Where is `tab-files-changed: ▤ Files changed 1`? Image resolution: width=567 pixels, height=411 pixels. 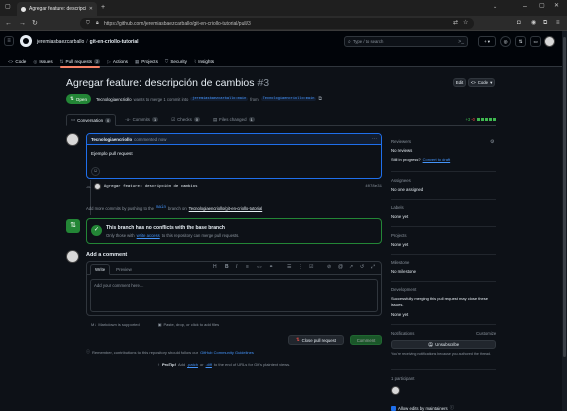
tab-files-changed: ▤ Files changed 1 is located at coordinates (234, 119).